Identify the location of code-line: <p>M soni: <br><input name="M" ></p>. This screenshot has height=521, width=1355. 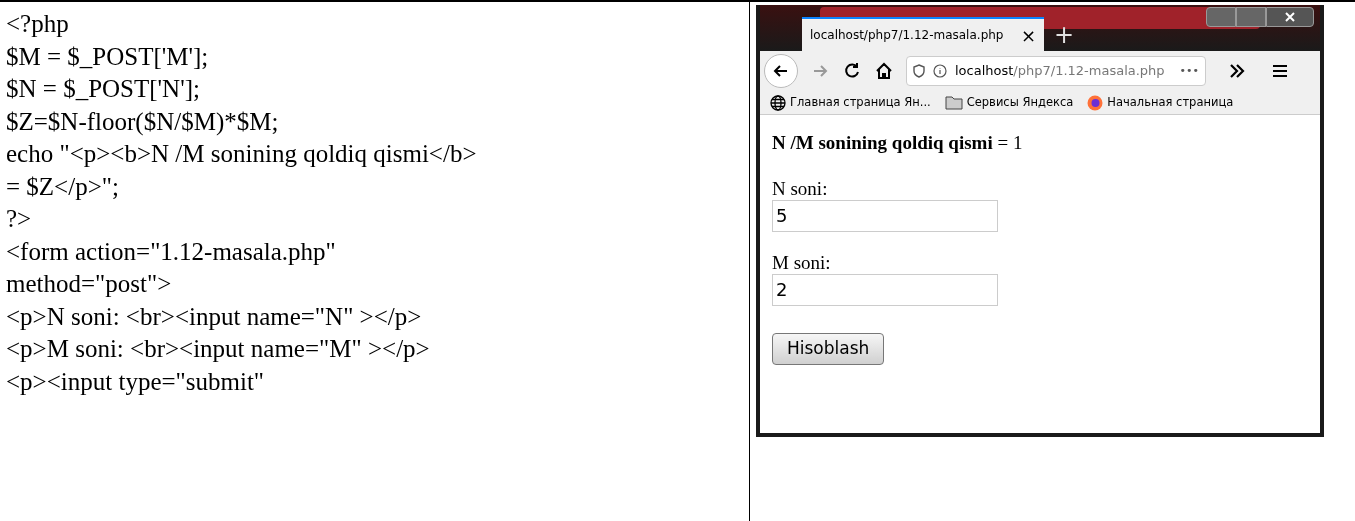
(218, 349).